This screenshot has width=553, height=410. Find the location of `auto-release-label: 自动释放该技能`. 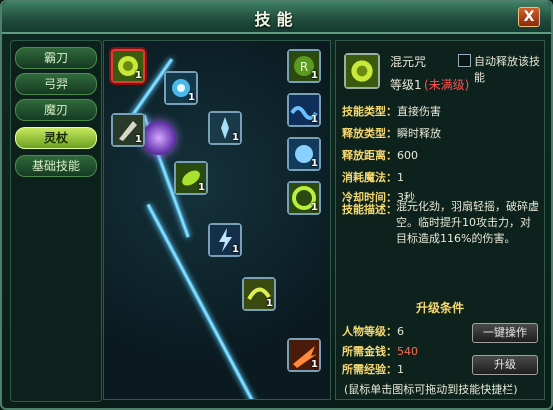

auto-release-label: 自动释放该技能 is located at coordinates (507, 69).